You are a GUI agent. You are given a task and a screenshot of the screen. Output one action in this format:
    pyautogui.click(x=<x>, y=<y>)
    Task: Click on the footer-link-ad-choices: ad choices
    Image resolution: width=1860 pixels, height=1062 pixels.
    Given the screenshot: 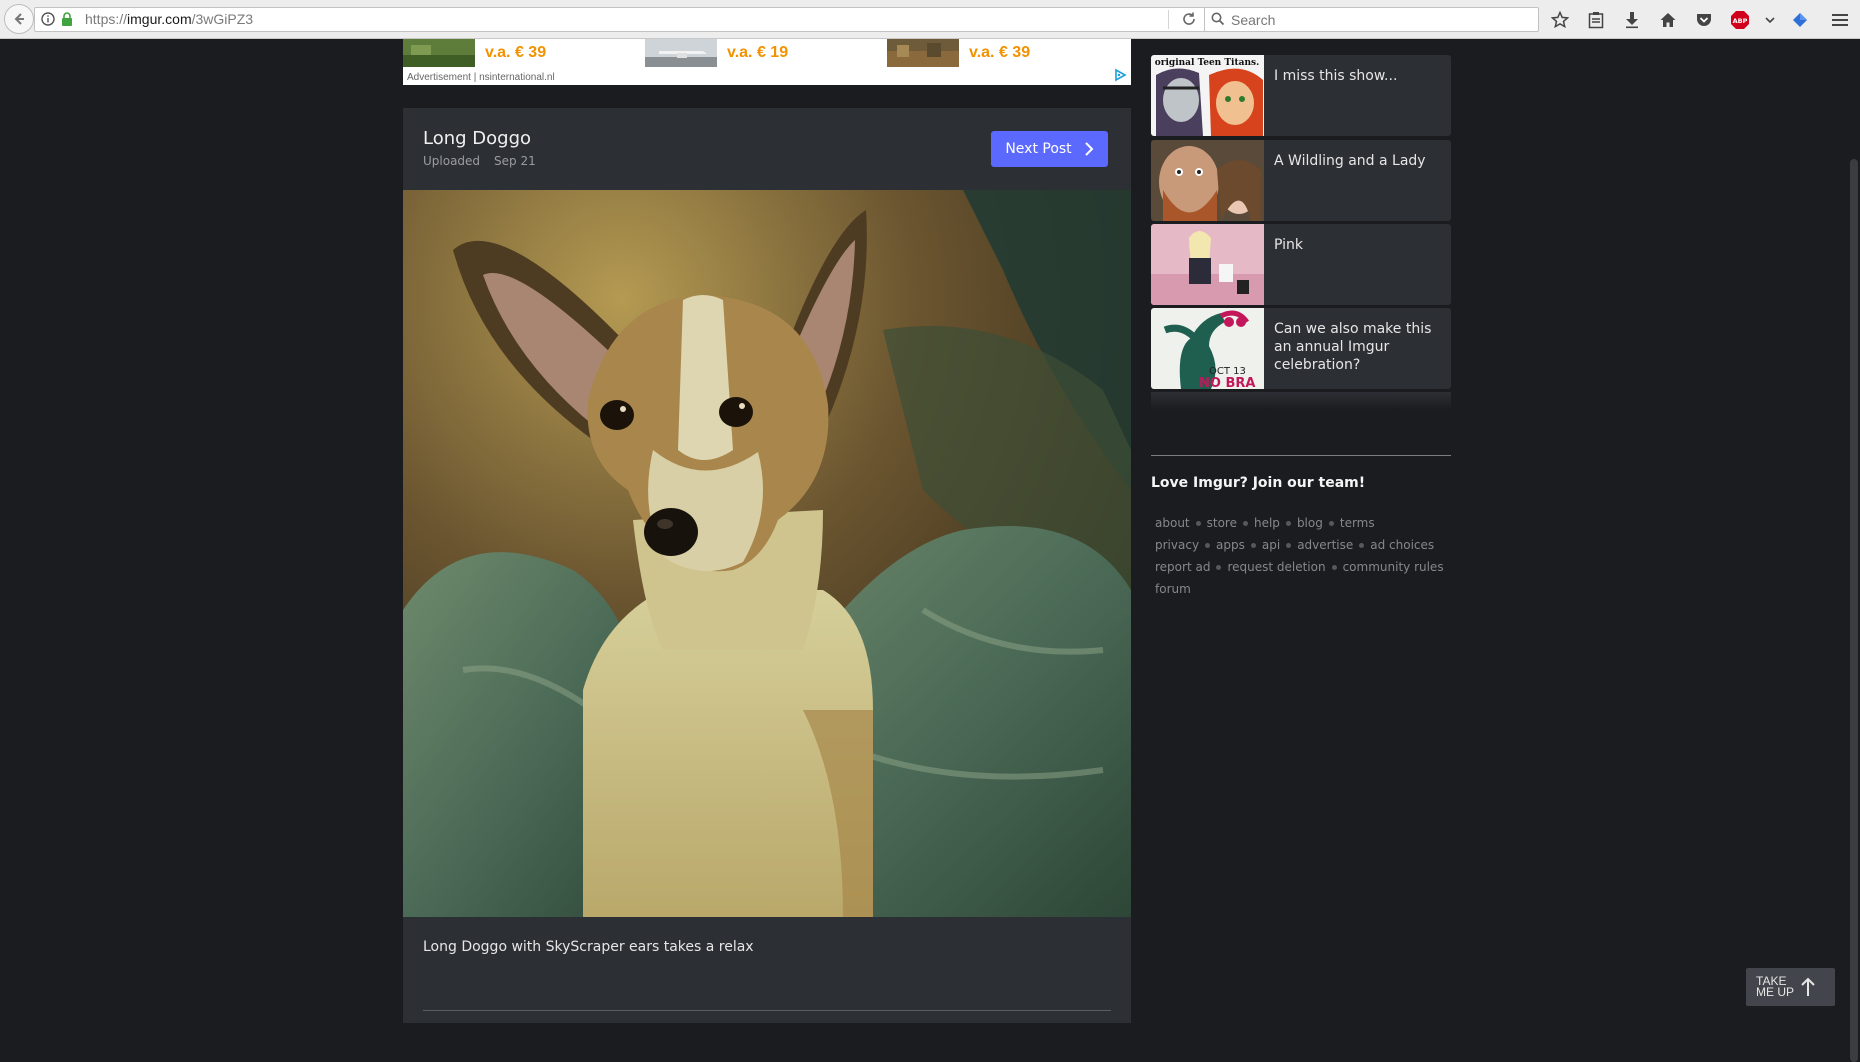 What is the action you would take?
    pyautogui.click(x=1402, y=545)
    